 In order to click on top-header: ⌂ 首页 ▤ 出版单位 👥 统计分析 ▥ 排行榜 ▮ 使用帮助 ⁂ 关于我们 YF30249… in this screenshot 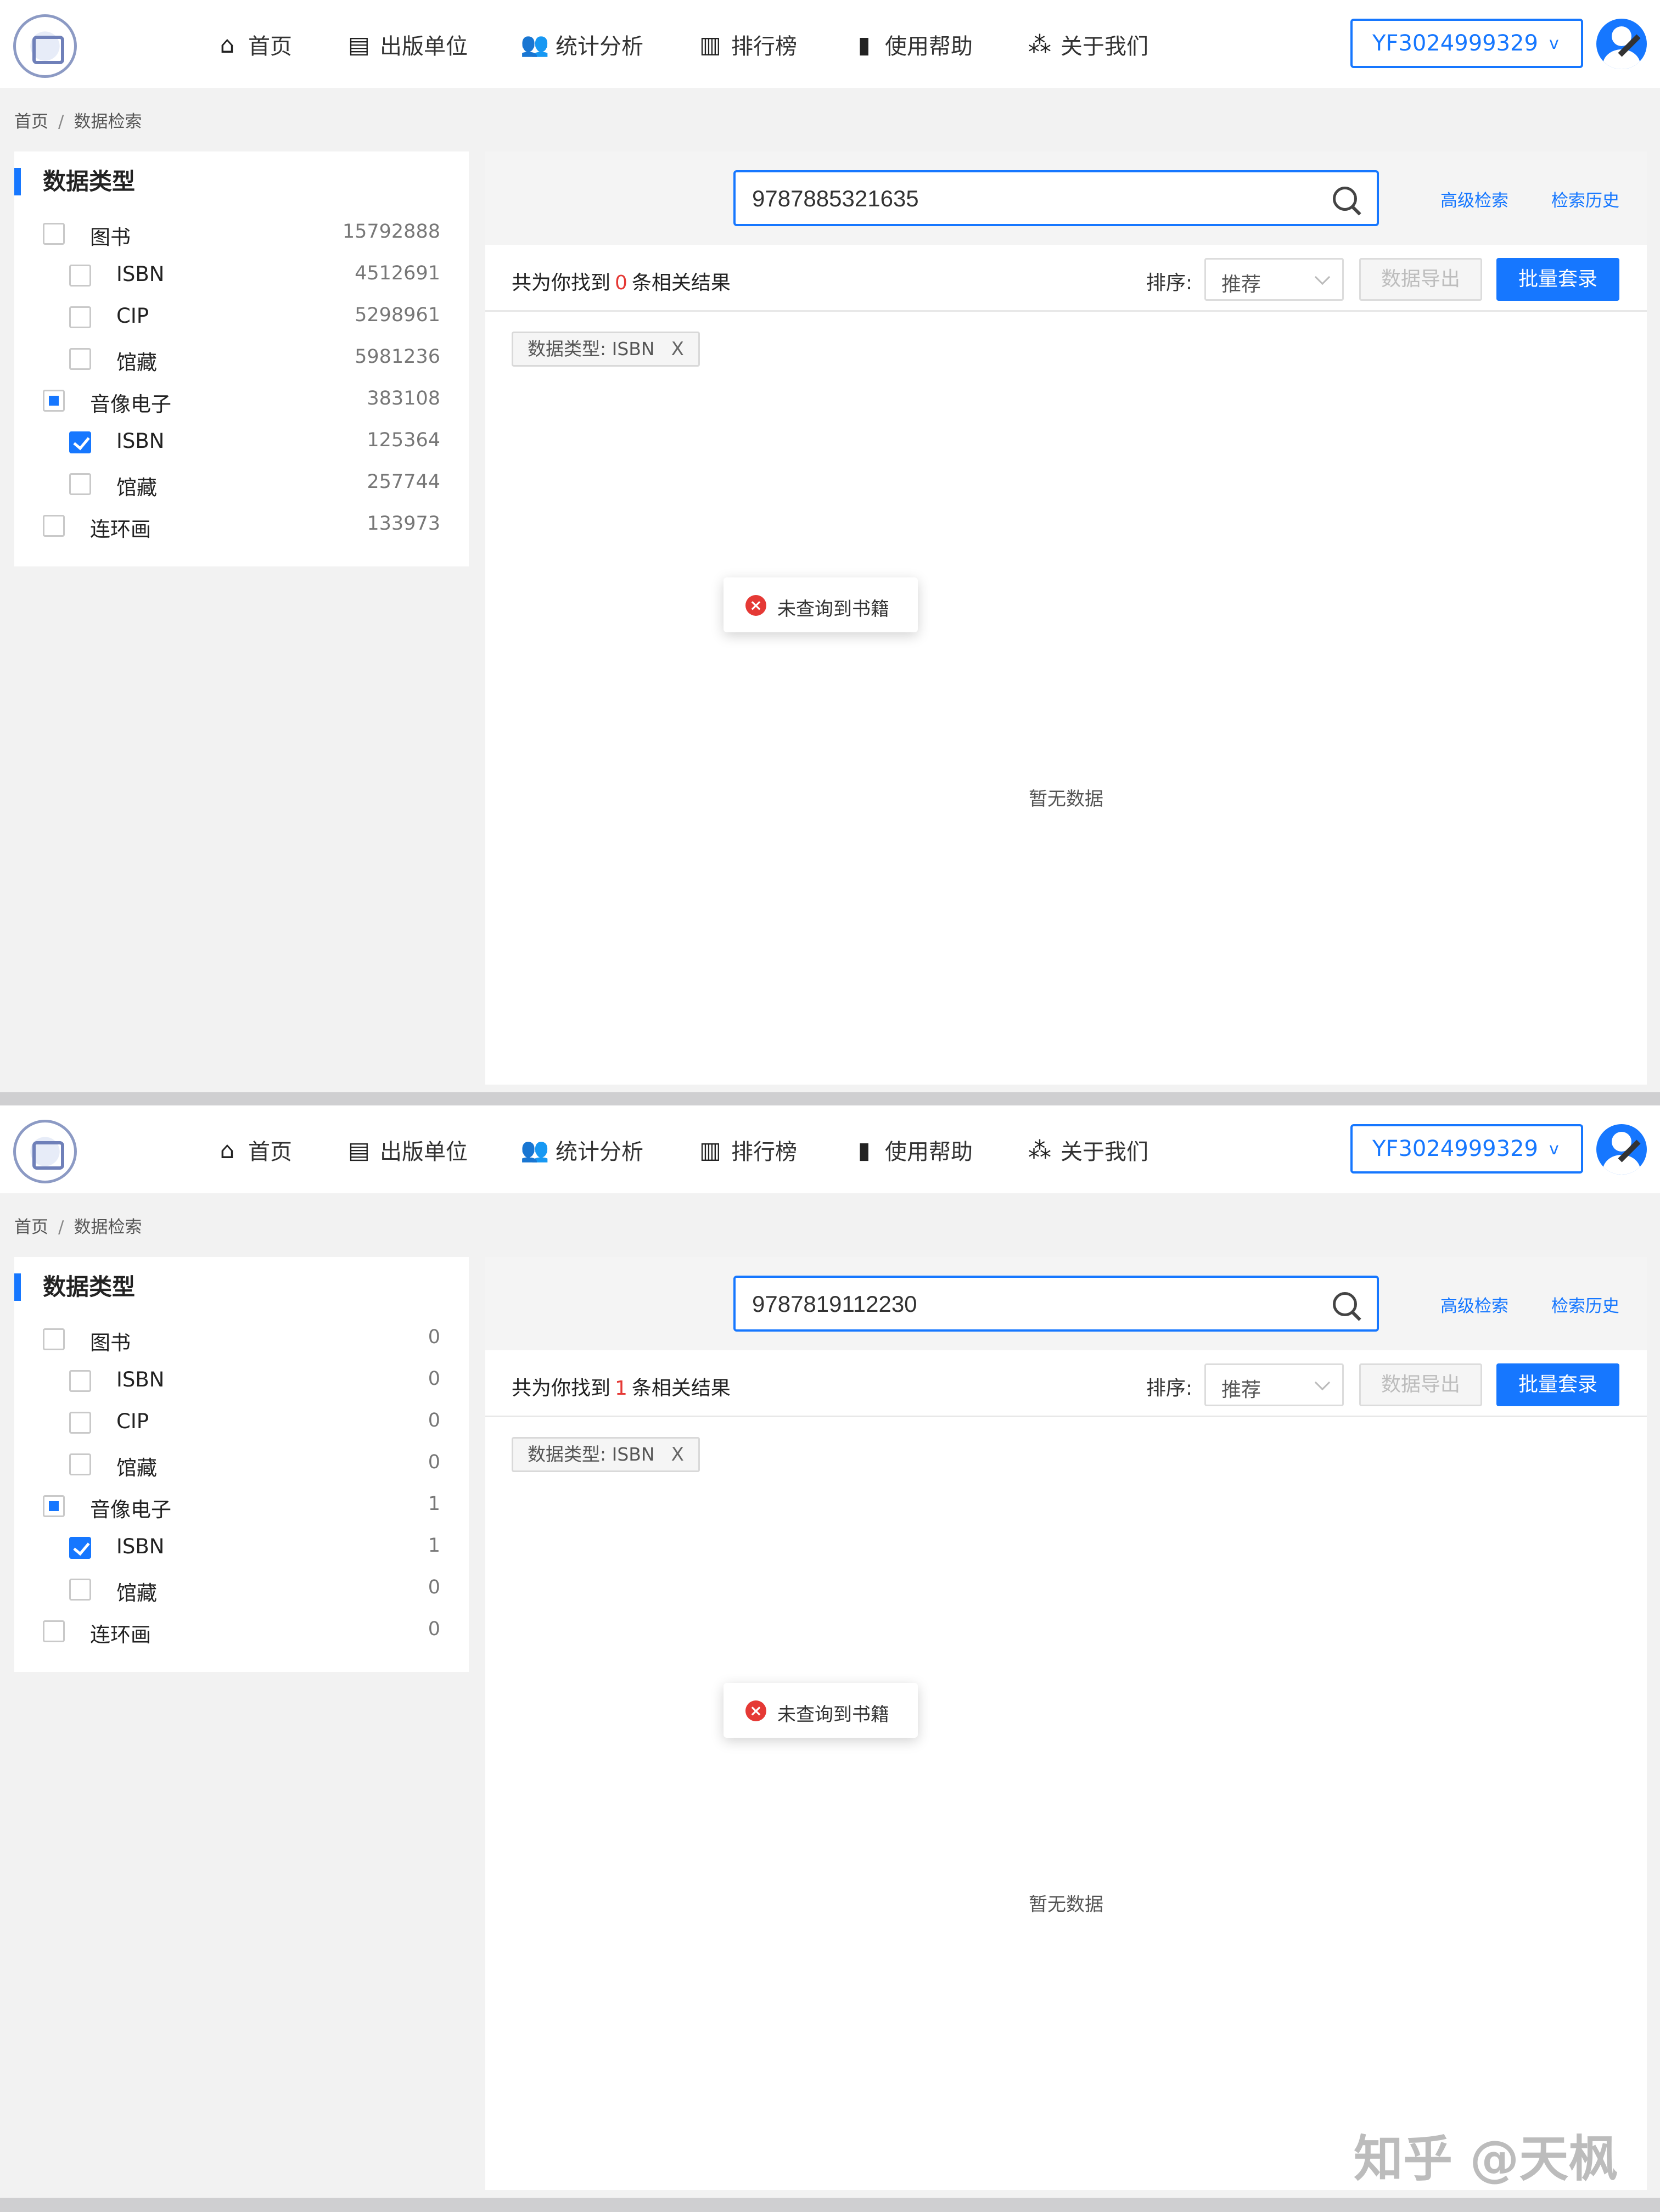, I will do `click(830, 44)`.